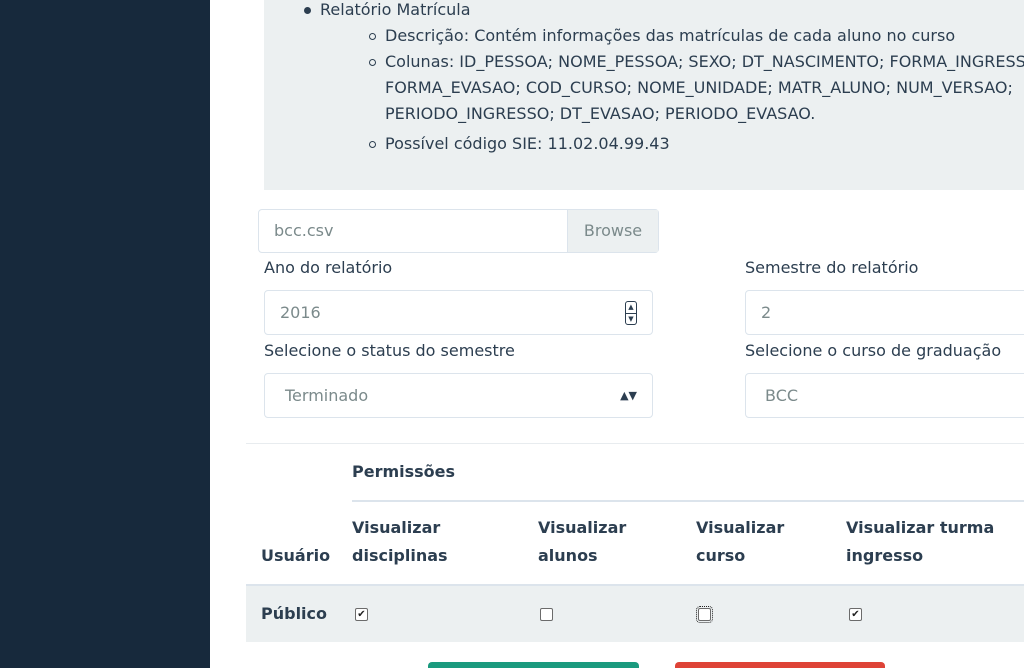  What do you see at coordinates (873, 350) in the screenshot?
I see `course-label: Selecione o curso de graduação` at bounding box center [873, 350].